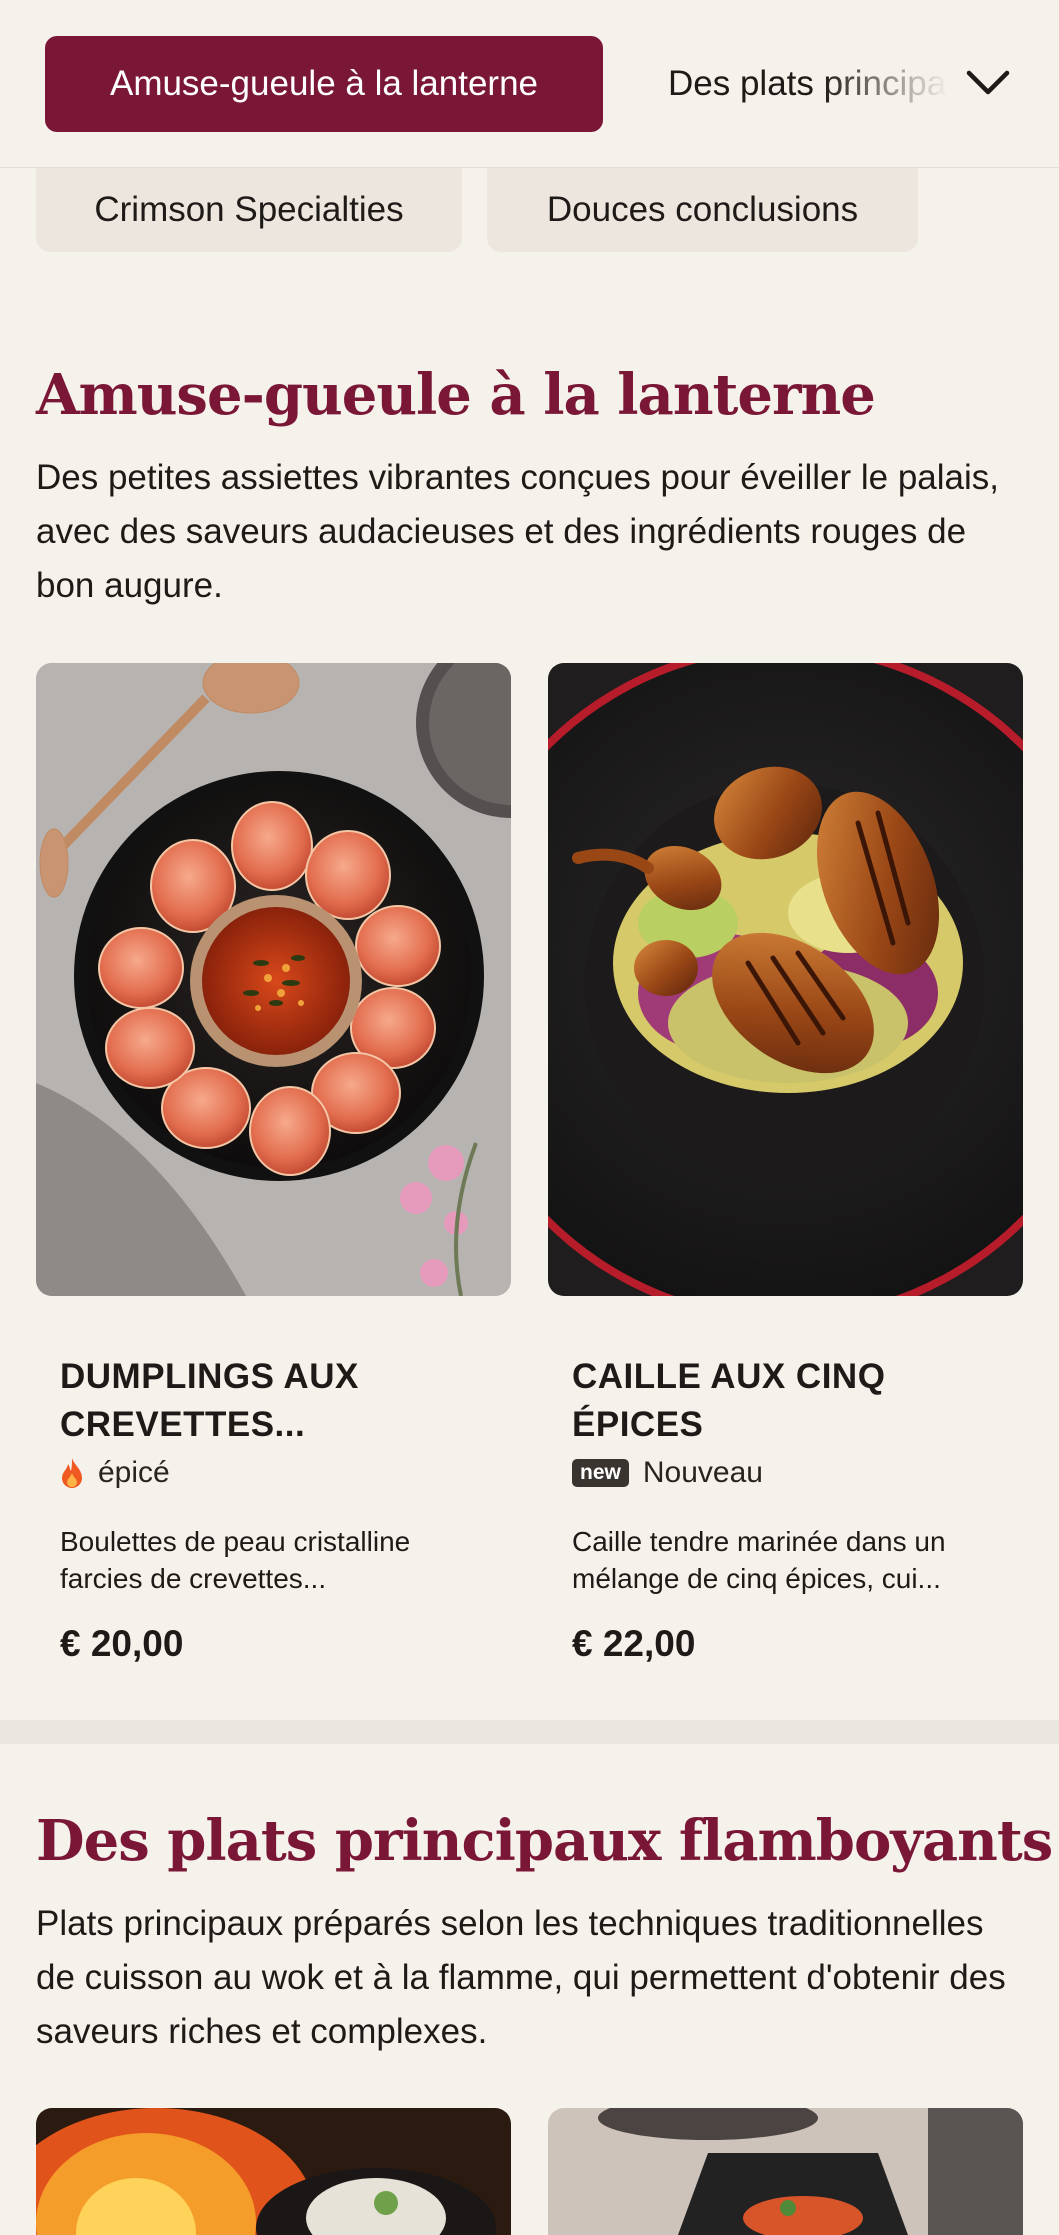  What do you see at coordinates (72, 1473) in the screenshot?
I see `flame-icon` at bounding box center [72, 1473].